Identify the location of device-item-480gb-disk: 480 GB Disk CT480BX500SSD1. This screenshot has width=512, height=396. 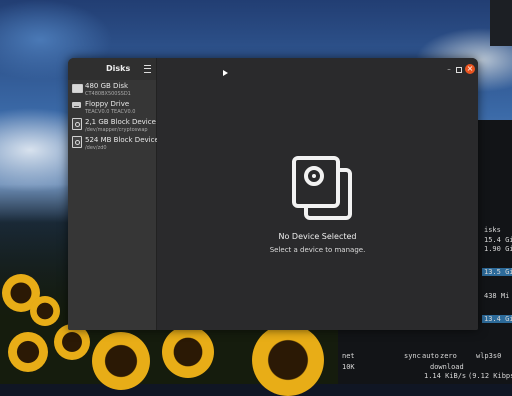
(113, 90).